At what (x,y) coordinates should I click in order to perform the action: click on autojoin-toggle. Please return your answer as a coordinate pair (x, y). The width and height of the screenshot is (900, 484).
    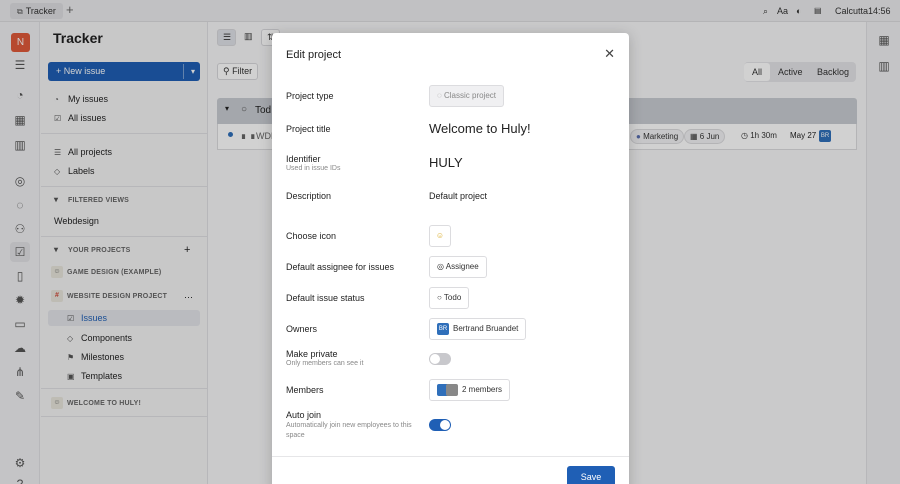
    Looking at the image, I should click on (440, 425).